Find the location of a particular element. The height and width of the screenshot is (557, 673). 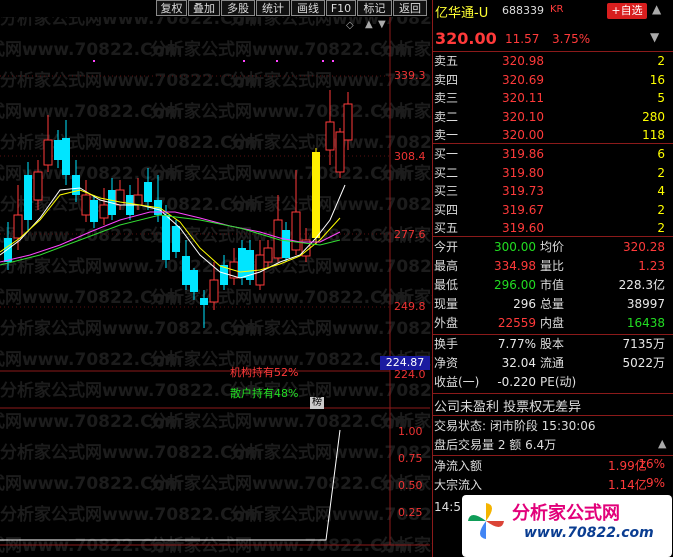

ask-volume: 16 is located at coordinates (657, 79).